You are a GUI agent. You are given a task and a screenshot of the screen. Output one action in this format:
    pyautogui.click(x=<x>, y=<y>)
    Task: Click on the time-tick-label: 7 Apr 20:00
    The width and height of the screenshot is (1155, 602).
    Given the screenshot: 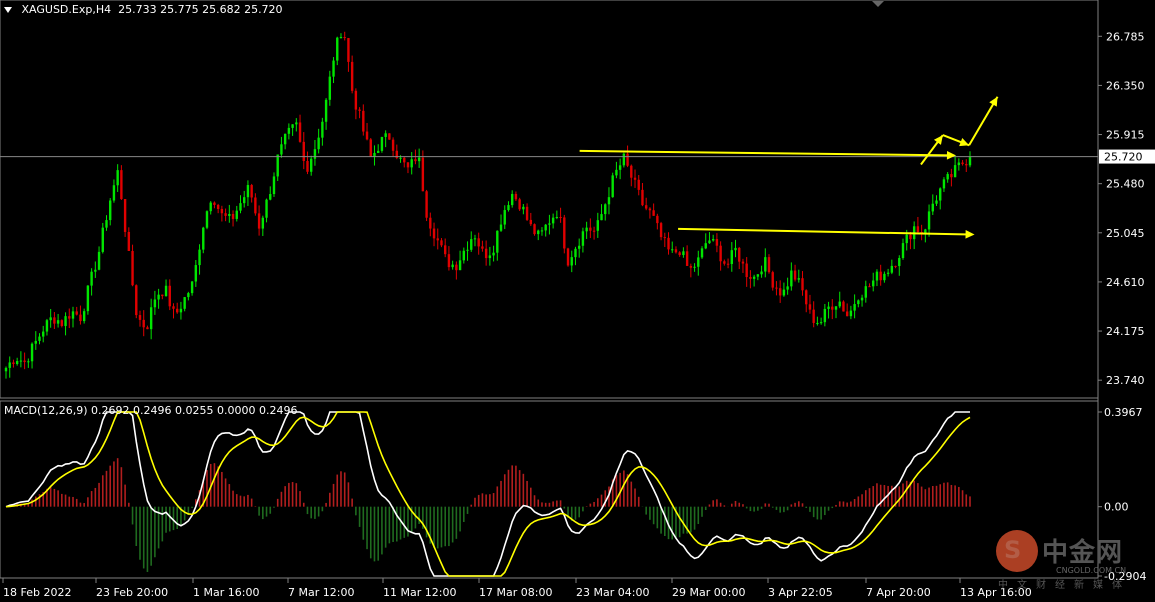 What is the action you would take?
    pyautogui.click(x=898, y=592)
    